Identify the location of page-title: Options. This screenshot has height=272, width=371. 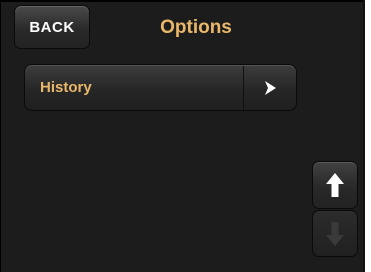
(196, 27).